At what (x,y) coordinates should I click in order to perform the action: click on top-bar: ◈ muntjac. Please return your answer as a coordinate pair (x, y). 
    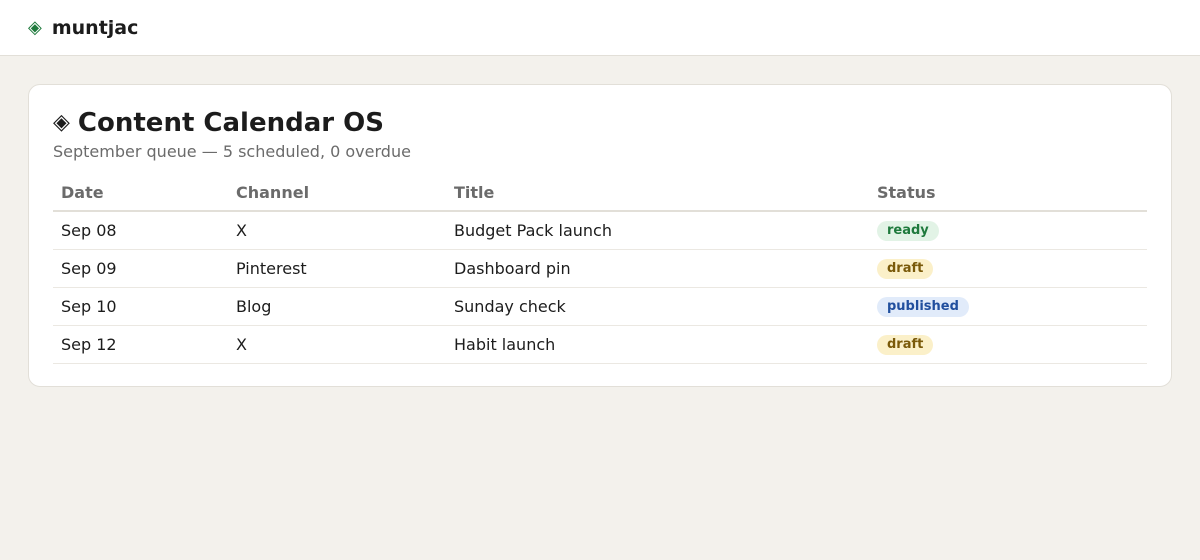
    Looking at the image, I should click on (600, 28).